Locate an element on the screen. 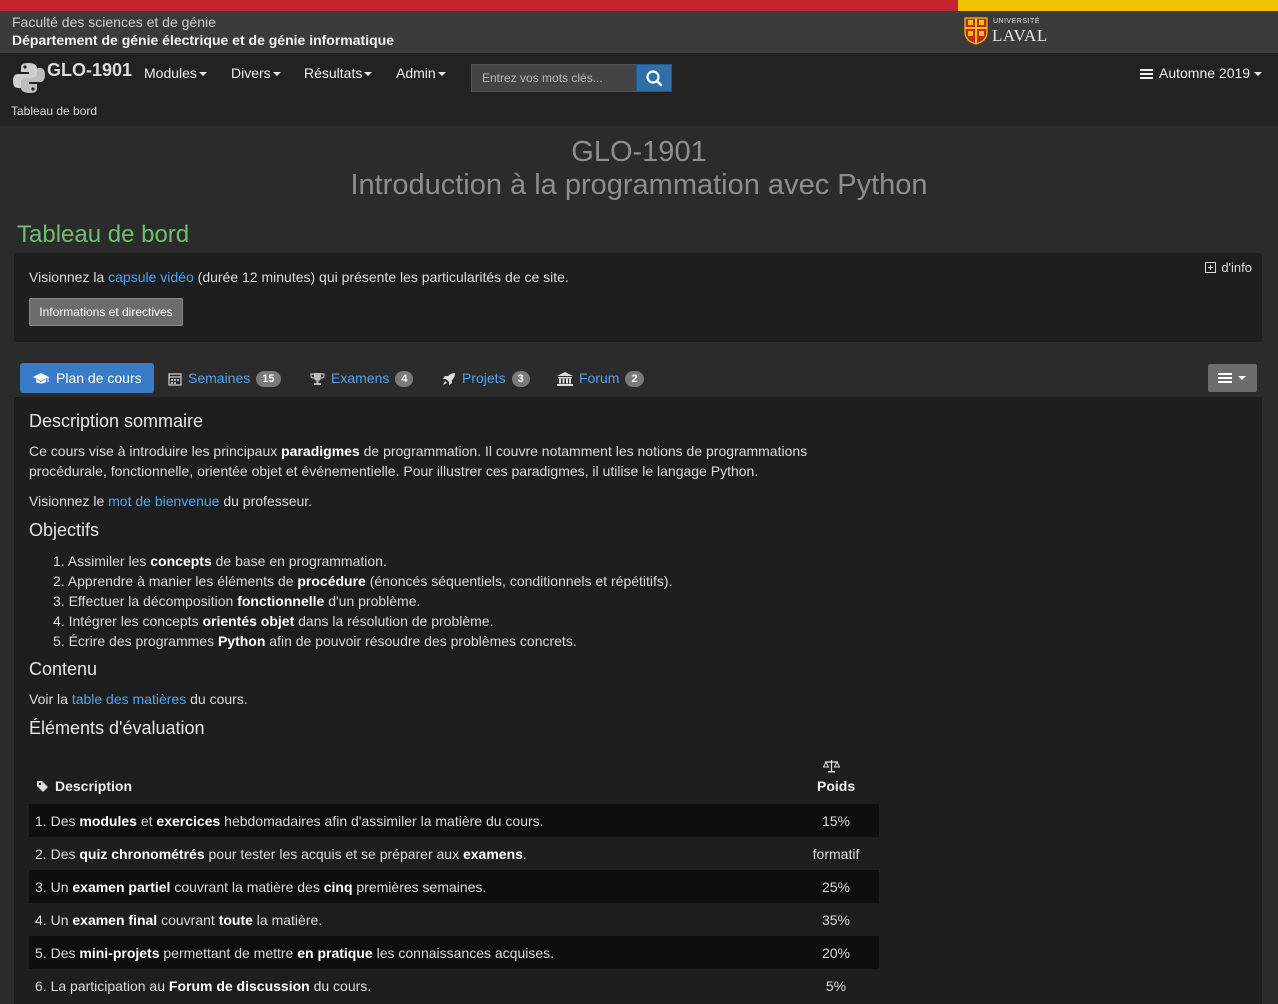 This screenshot has height=1004, width=1278. term-selector: Automne 2019 is located at coordinates (1201, 73).